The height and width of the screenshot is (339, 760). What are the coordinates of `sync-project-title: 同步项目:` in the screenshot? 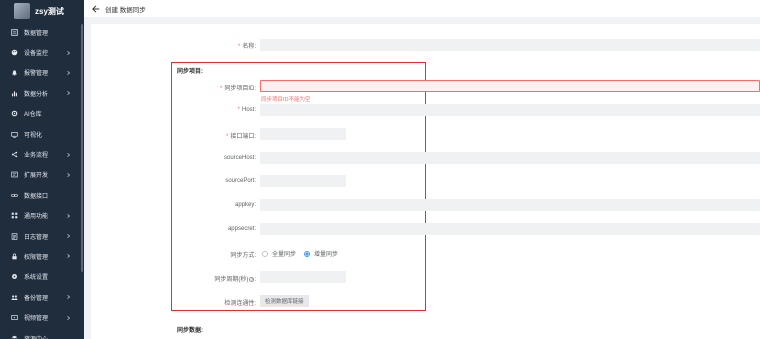 It's located at (190, 72).